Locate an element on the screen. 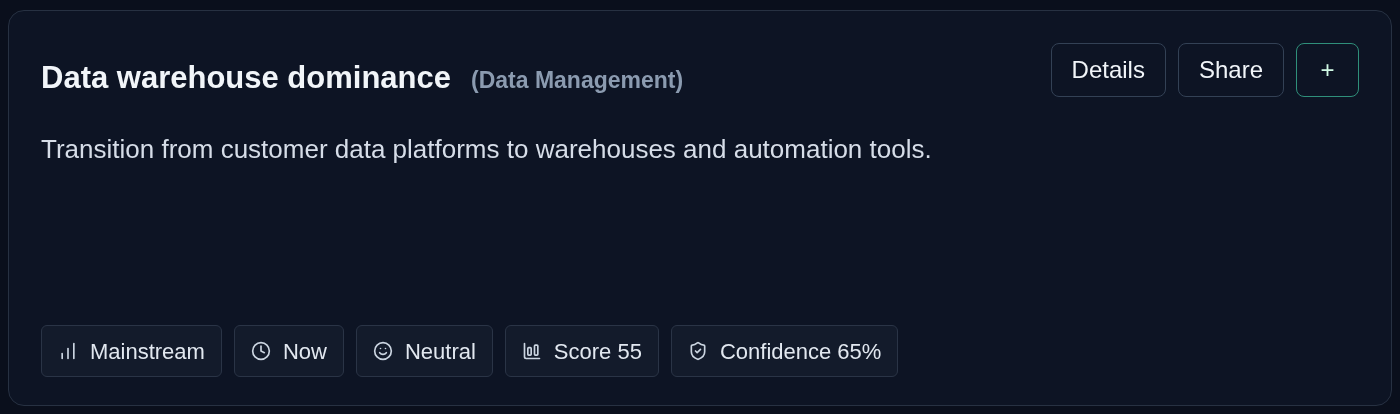  card-description: Transition from customer data platforms to warehouses and automation tools. is located at coordinates (487, 149).